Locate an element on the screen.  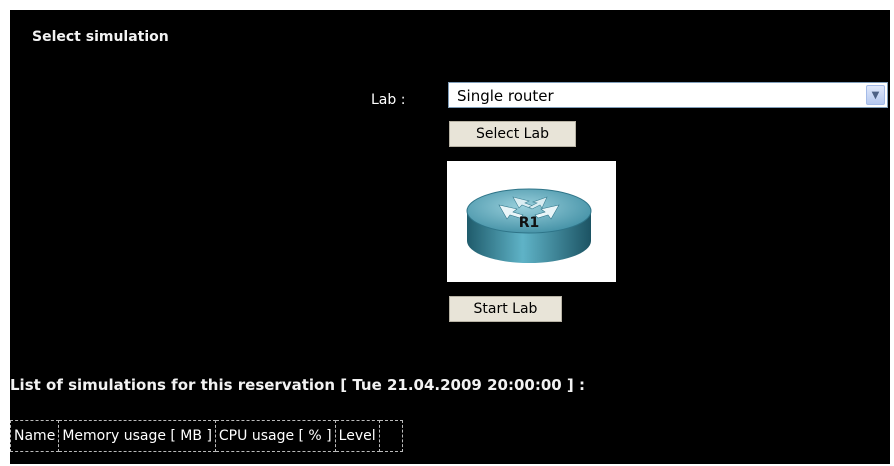
chevron-down-icon: ▼ is located at coordinates (875, 95).